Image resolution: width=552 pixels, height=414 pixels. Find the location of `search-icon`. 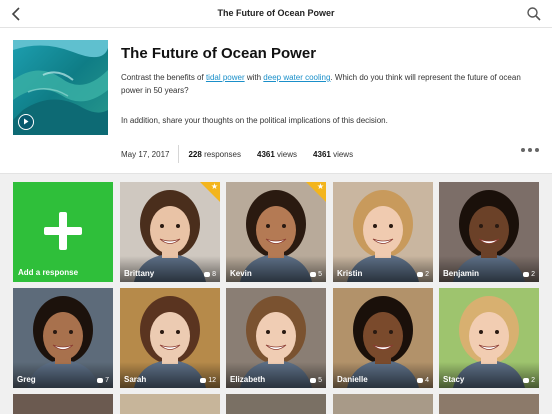

search-icon is located at coordinates (534, 14).